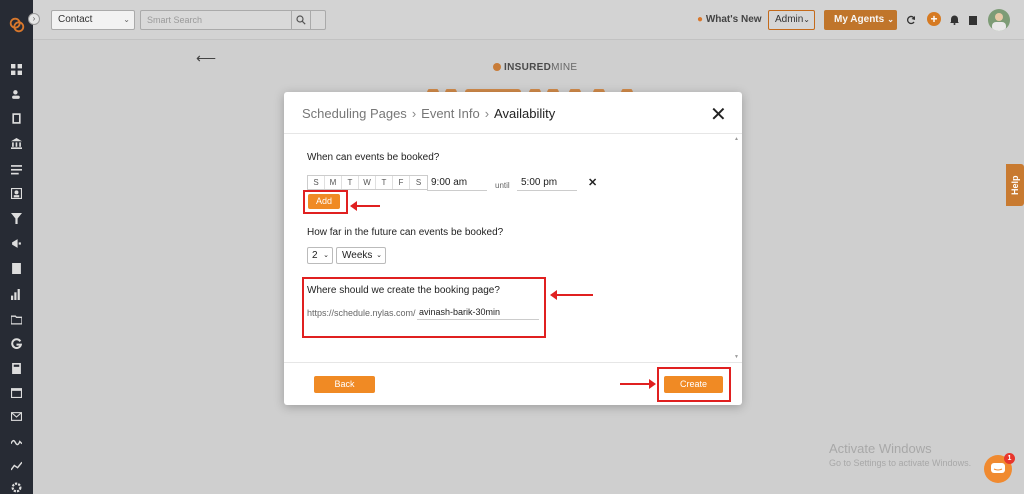 Image resolution: width=1024 pixels, height=494 pixels. Describe the element at coordinates (592, 182) in the screenshot. I see `remove-time-range-icon: ✕` at that location.